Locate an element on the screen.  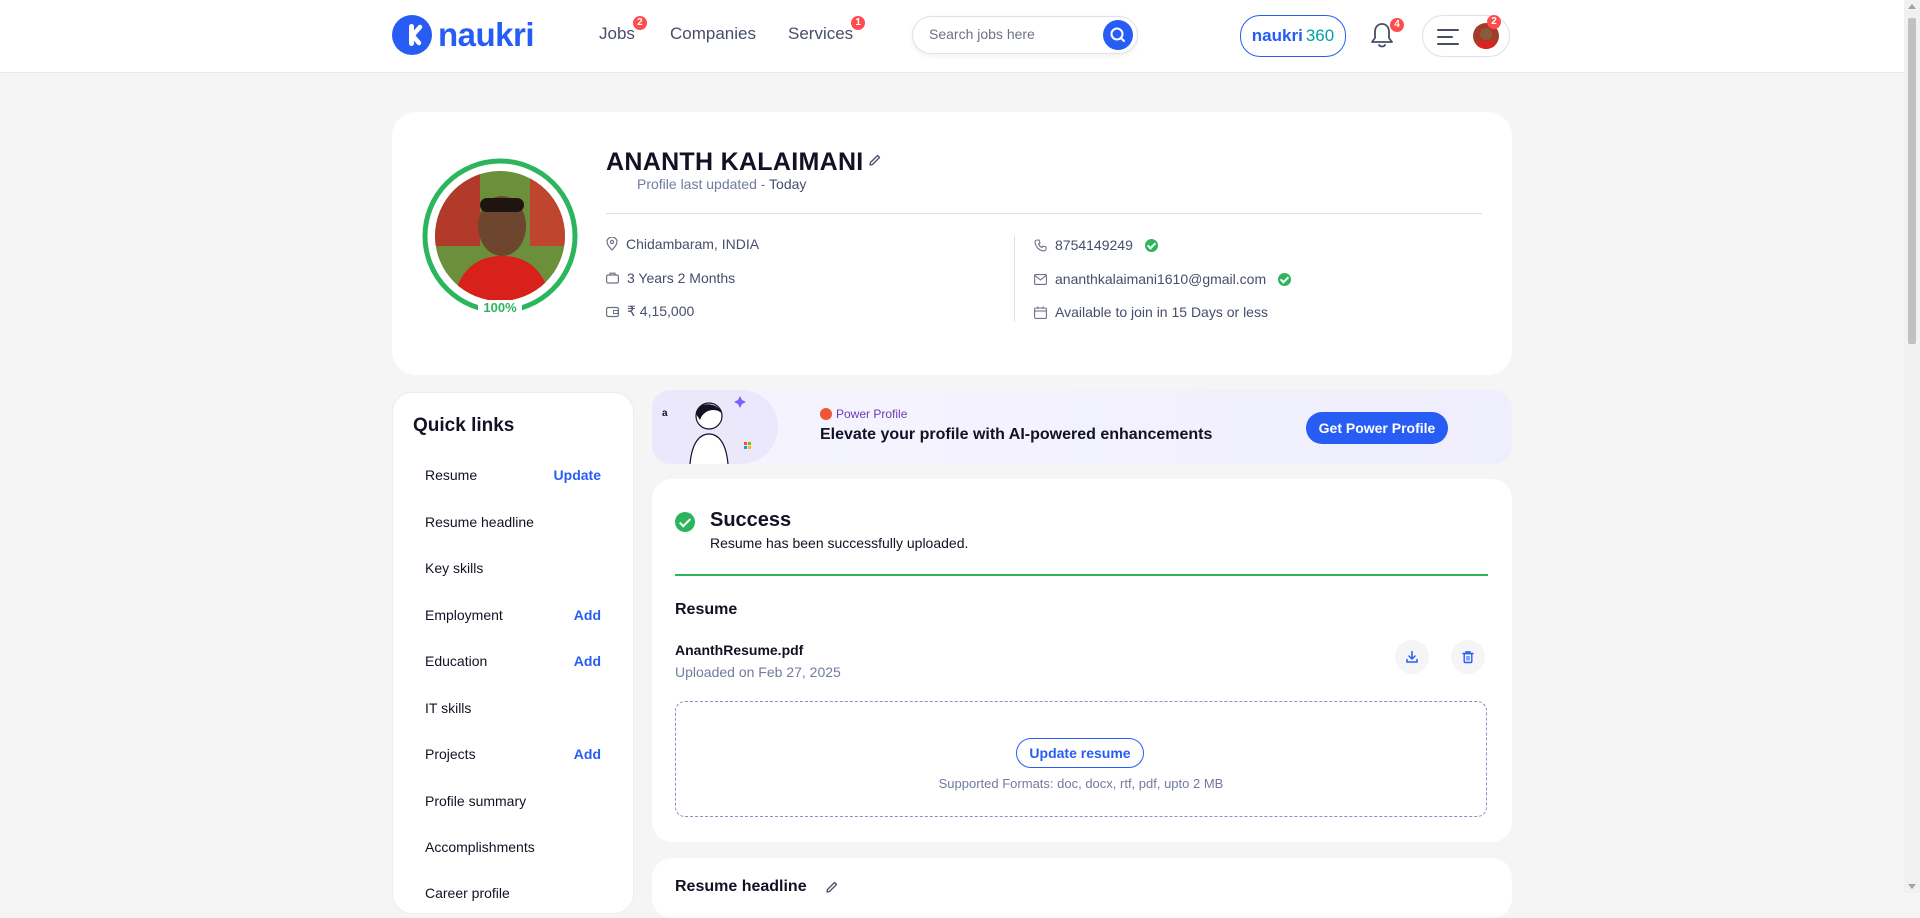
quick-link-label: Key skills is located at coordinates (454, 568).